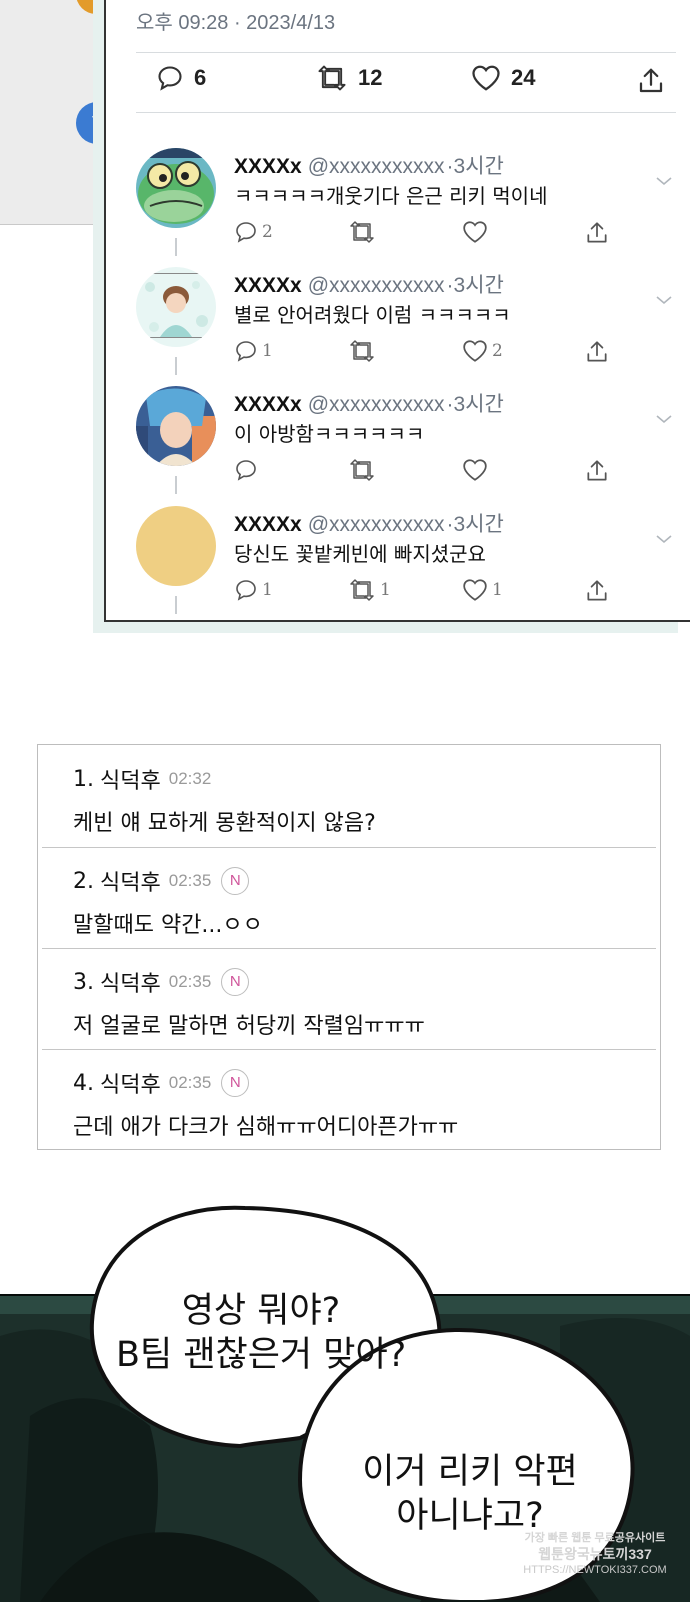 This screenshot has width=690, height=1602. I want to click on comment-text: 케빈 얘 묘하게 몽환적이지 않음?, so click(224, 823).